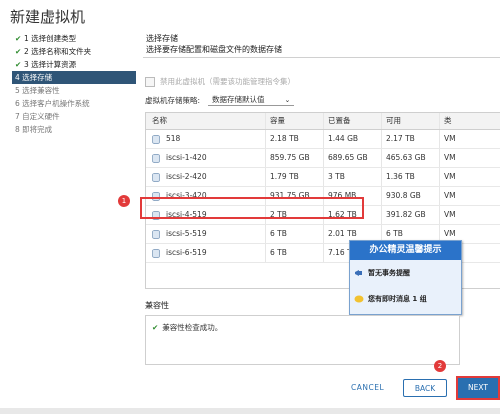  What do you see at coordinates (173, 138) in the screenshot?
I see `datastore-name: 518` at bounding box center [173, 138].